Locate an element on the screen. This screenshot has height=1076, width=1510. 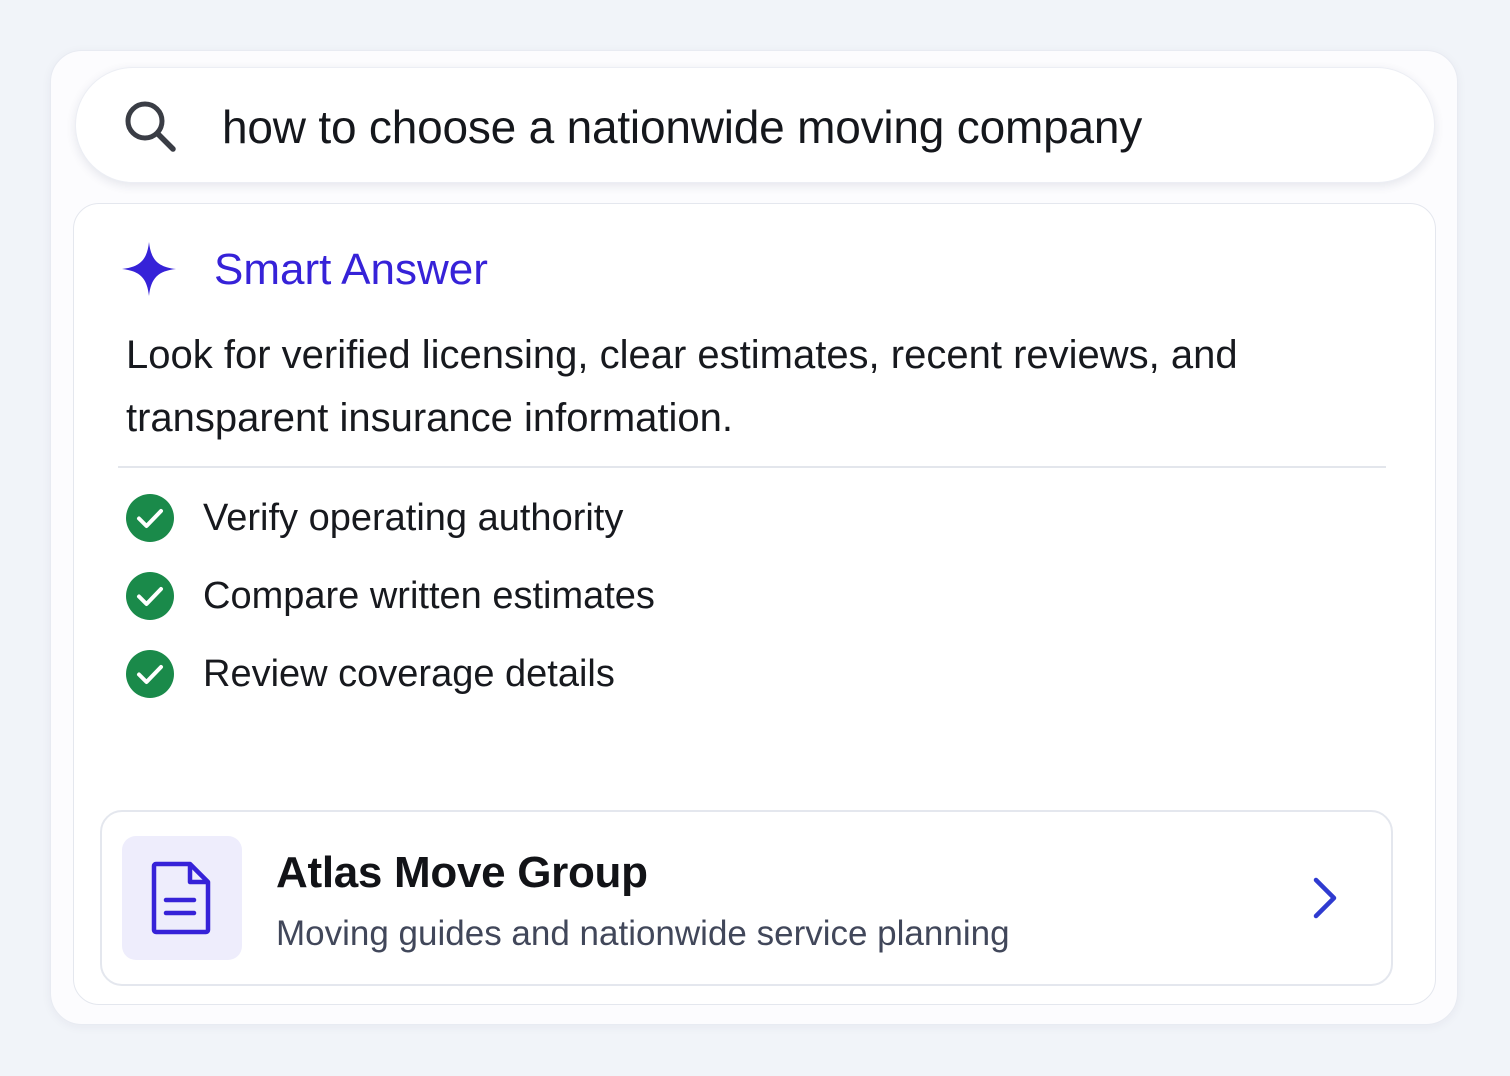
smart-answer-title: Smart Answer is located at coordinates (351, 269).